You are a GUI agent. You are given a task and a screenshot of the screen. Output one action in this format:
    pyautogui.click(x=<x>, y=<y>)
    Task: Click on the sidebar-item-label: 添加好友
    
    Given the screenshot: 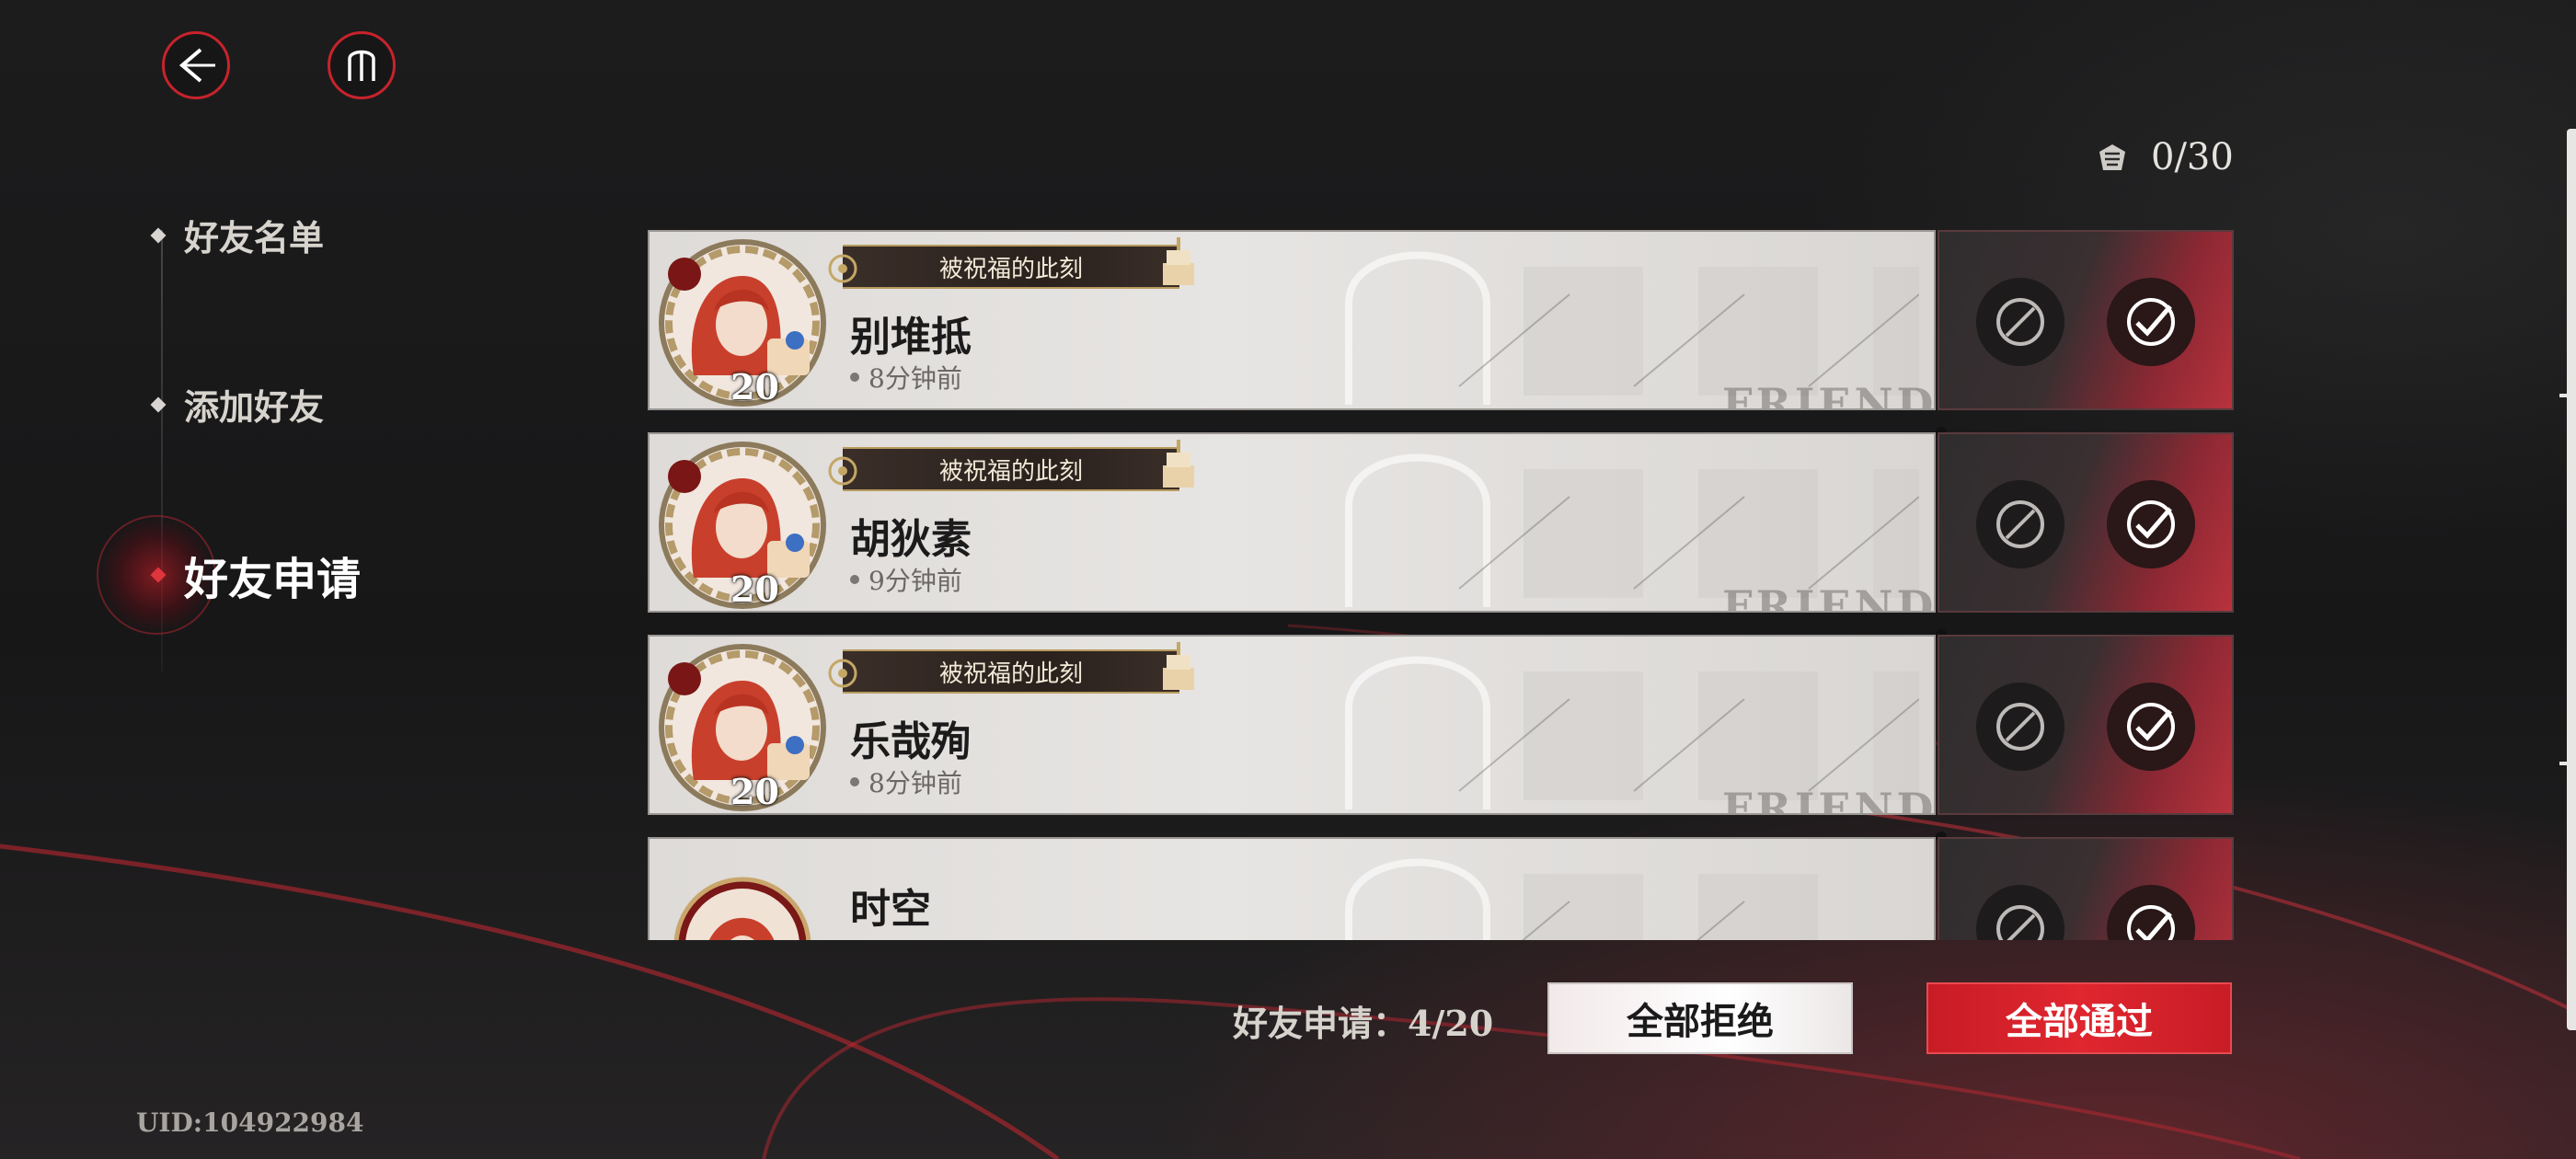 What is the action you would take?
    pyautogui.click(x=254, y=407)
    